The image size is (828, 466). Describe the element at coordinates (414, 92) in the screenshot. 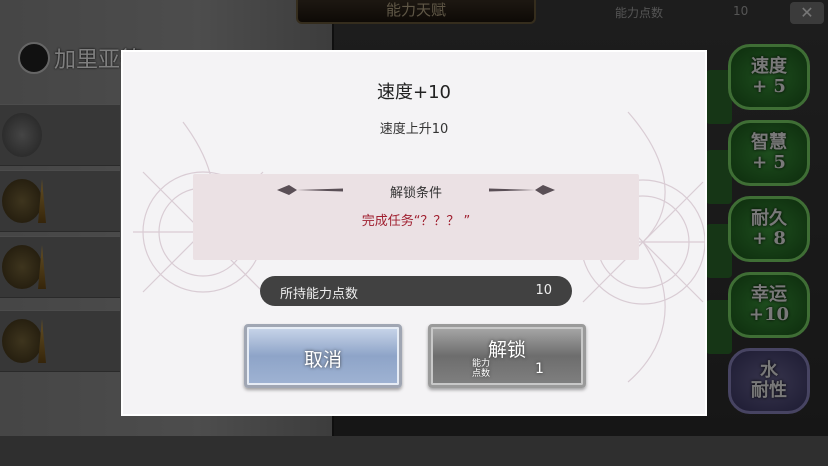

I see `dialog-title: 速度+10` at that location.